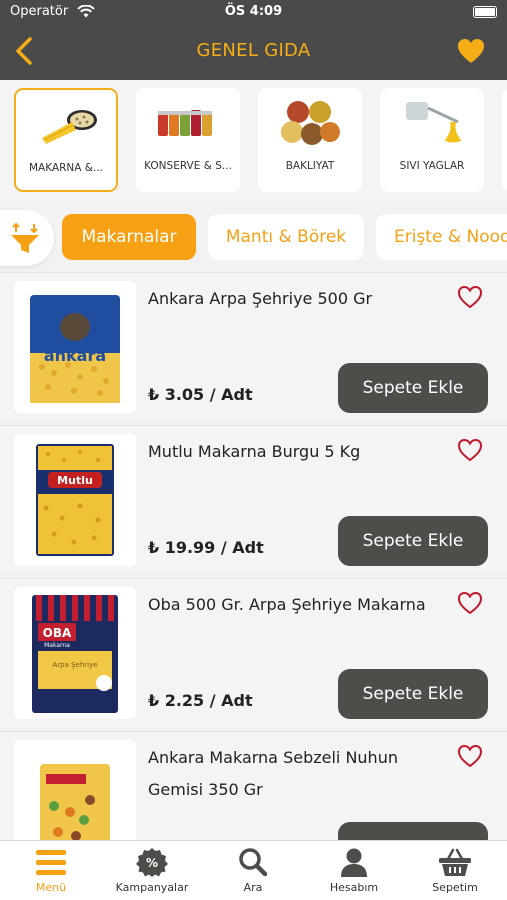 The image size is (507, 900). What do you see at coordinates (413, 831) in the screenshot?
I see `add-to-cart-button` at bounding box center [413, 831].